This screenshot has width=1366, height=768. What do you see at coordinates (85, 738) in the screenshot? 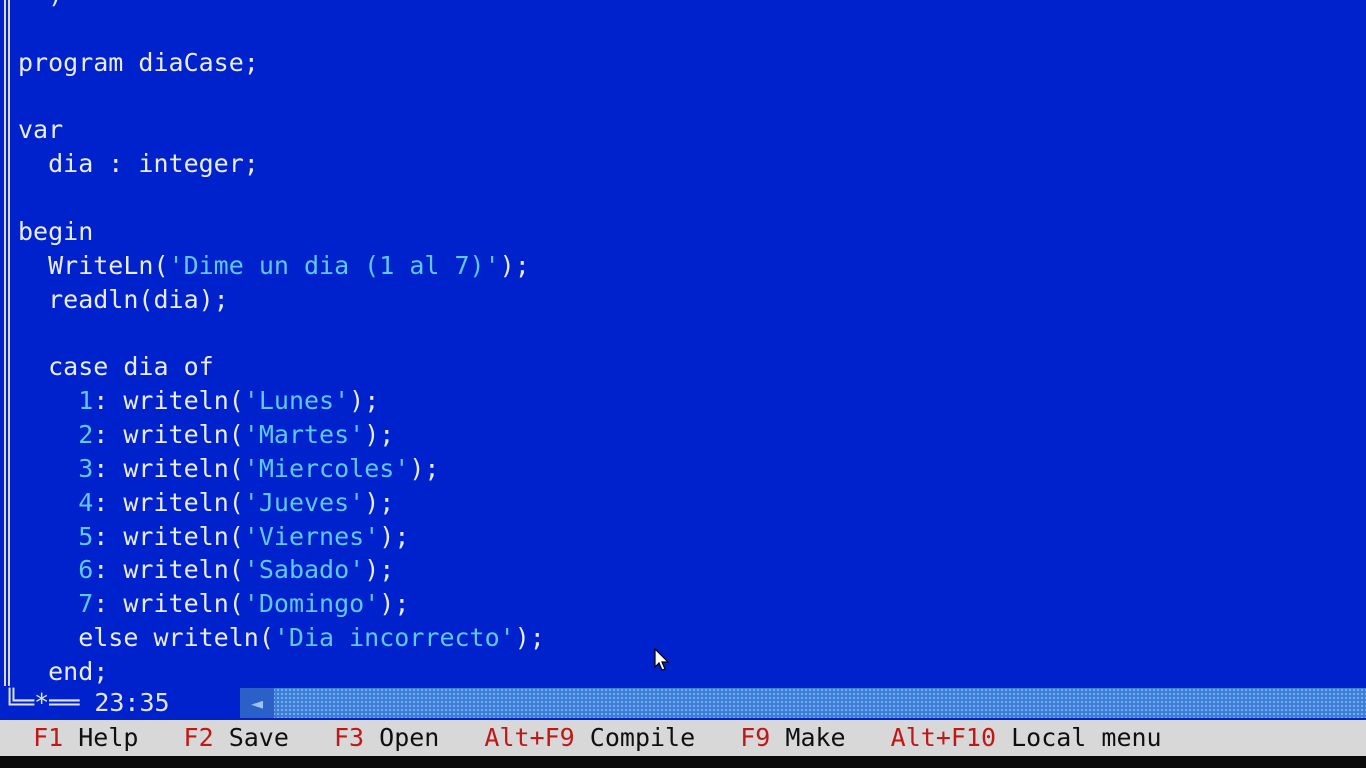
I see `fkey-help: F1 Help` at bounding box center [85, 738].